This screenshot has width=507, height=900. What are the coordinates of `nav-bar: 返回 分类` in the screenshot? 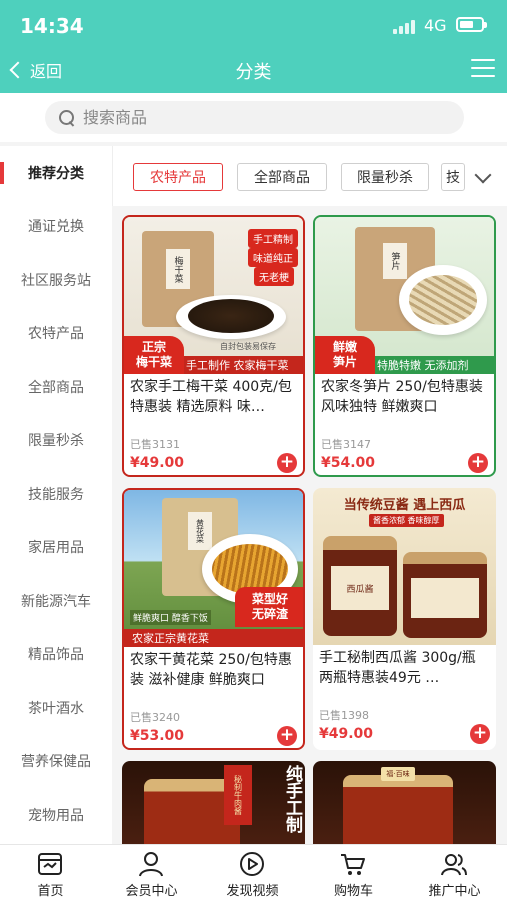 It's located at (253, 71).